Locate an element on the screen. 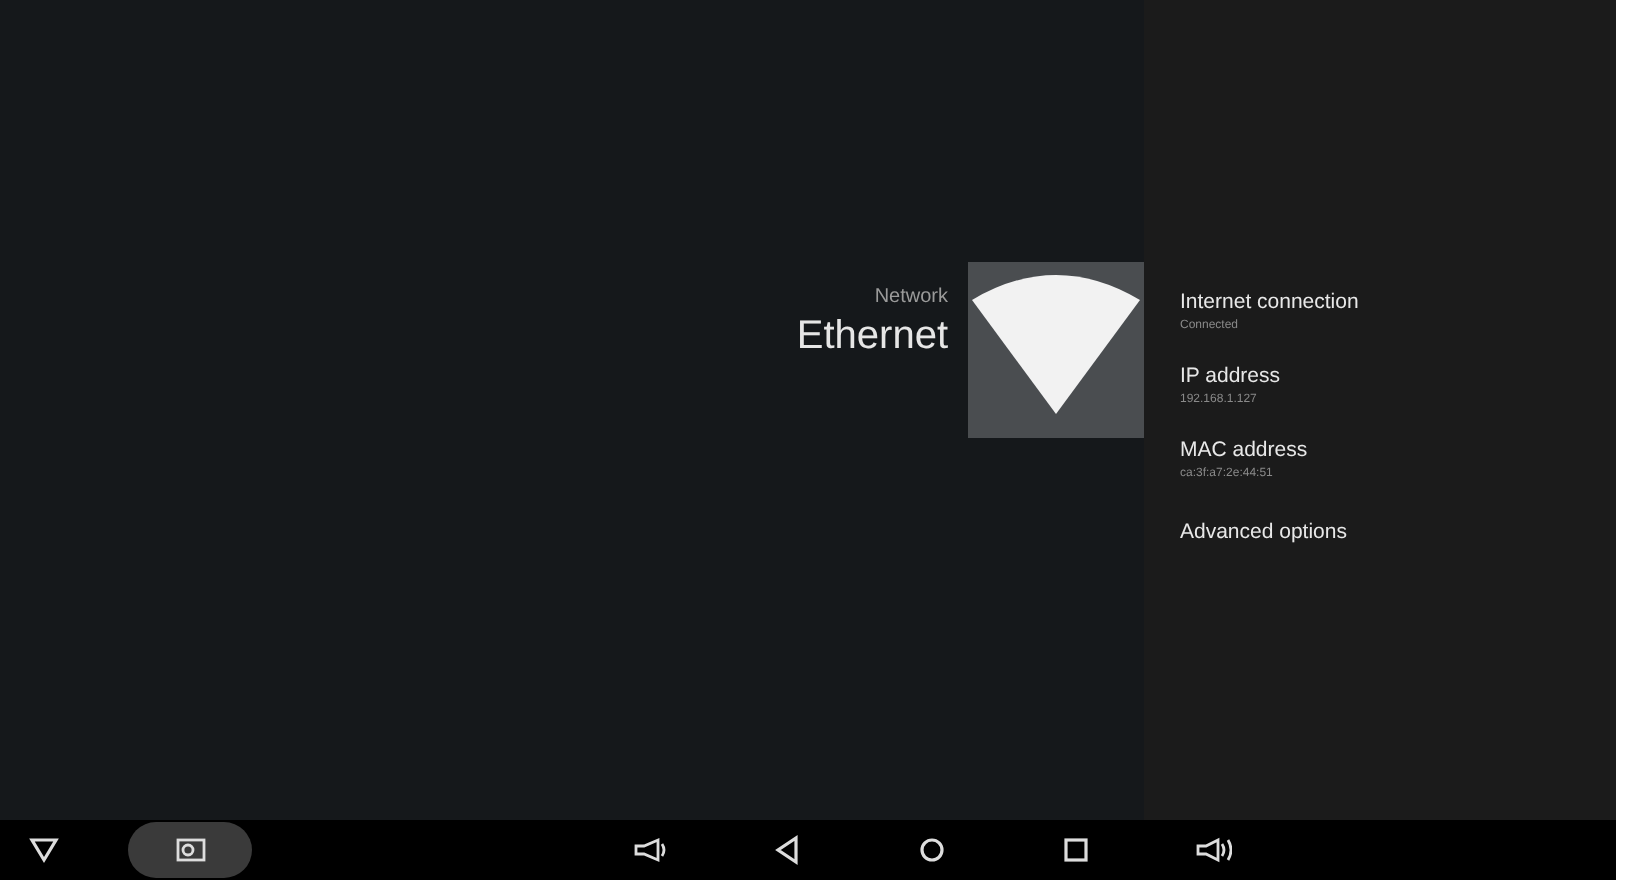 The height and width of the screenshot is (894, 1634). recents-icon is located at coordinates (1076, 850).